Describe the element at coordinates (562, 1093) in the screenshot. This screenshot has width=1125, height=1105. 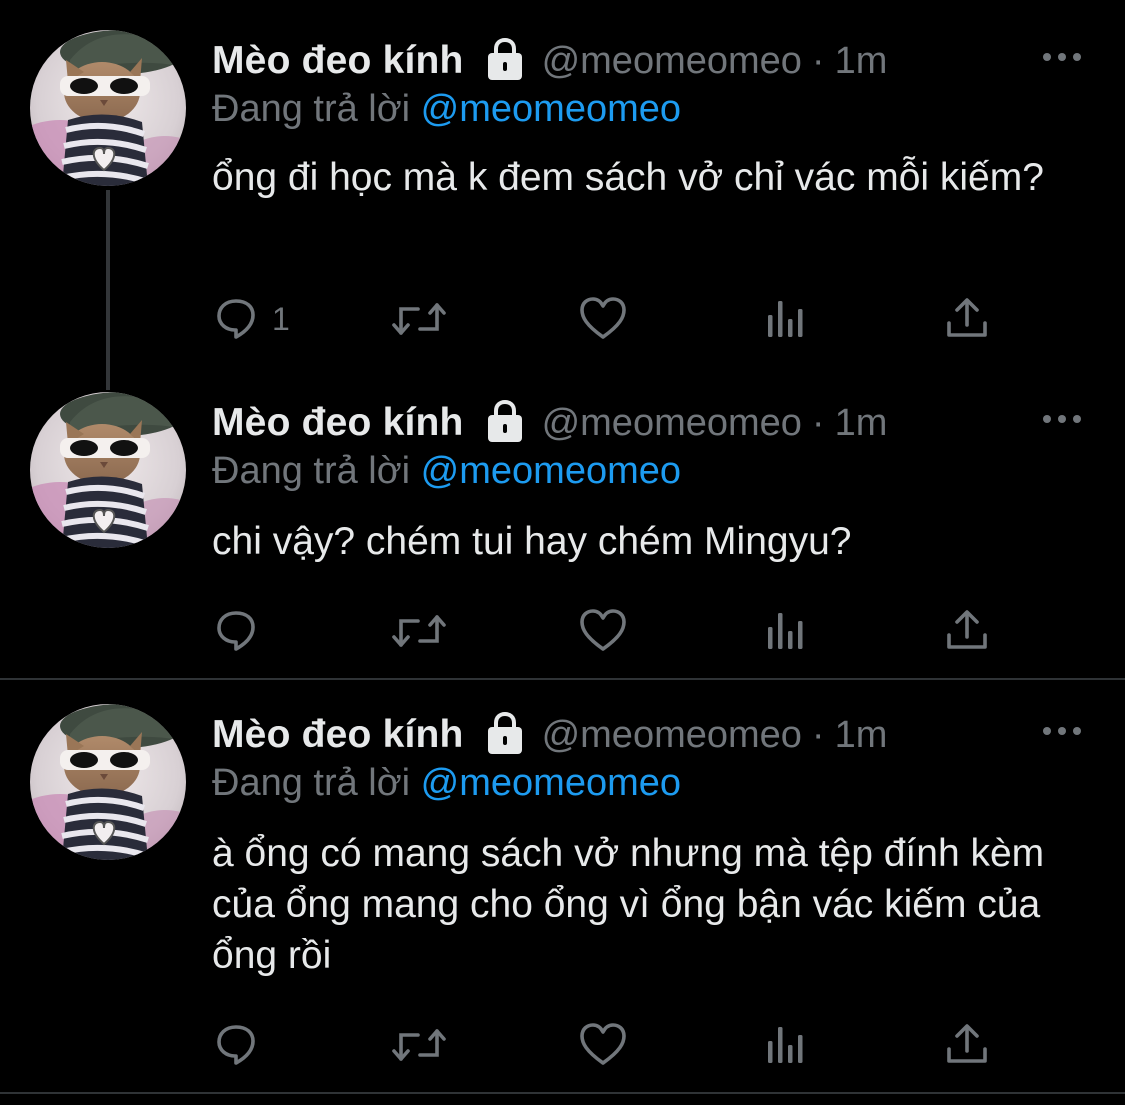
I see `tweet-divider` at that location.